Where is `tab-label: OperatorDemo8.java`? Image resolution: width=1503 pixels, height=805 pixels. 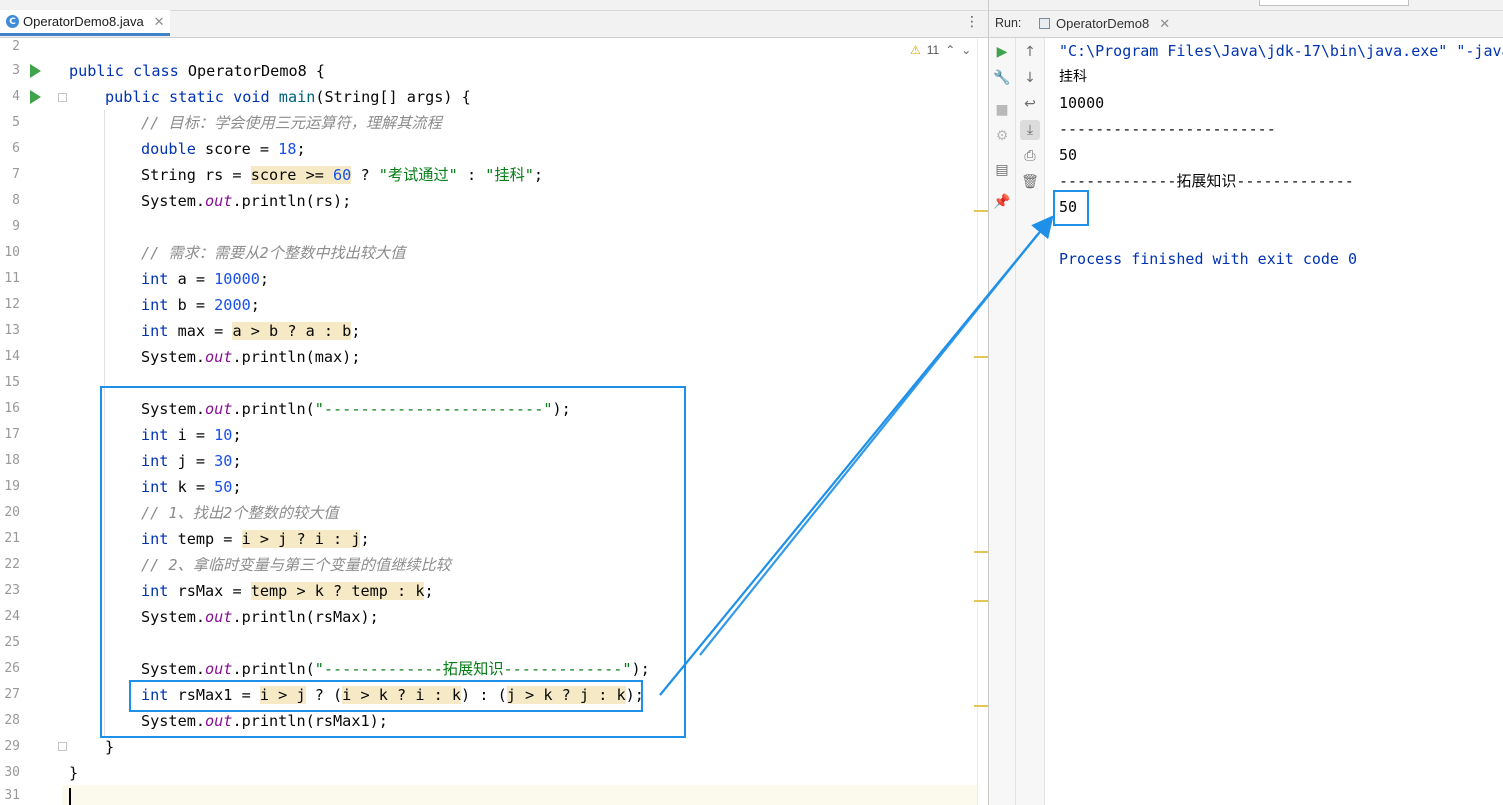 tab-label: OperatorDemo8.java is located at coordinates (83, 21).